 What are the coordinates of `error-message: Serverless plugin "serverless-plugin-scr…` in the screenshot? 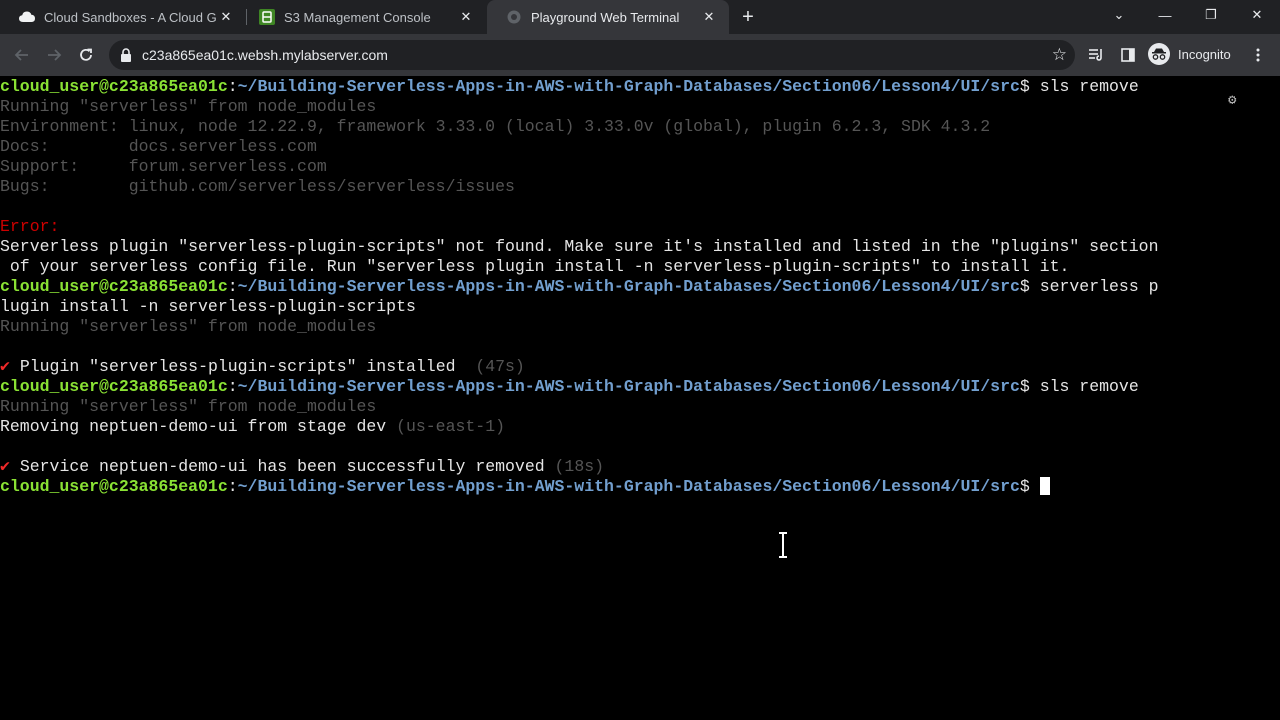 It's located at (579, 246).